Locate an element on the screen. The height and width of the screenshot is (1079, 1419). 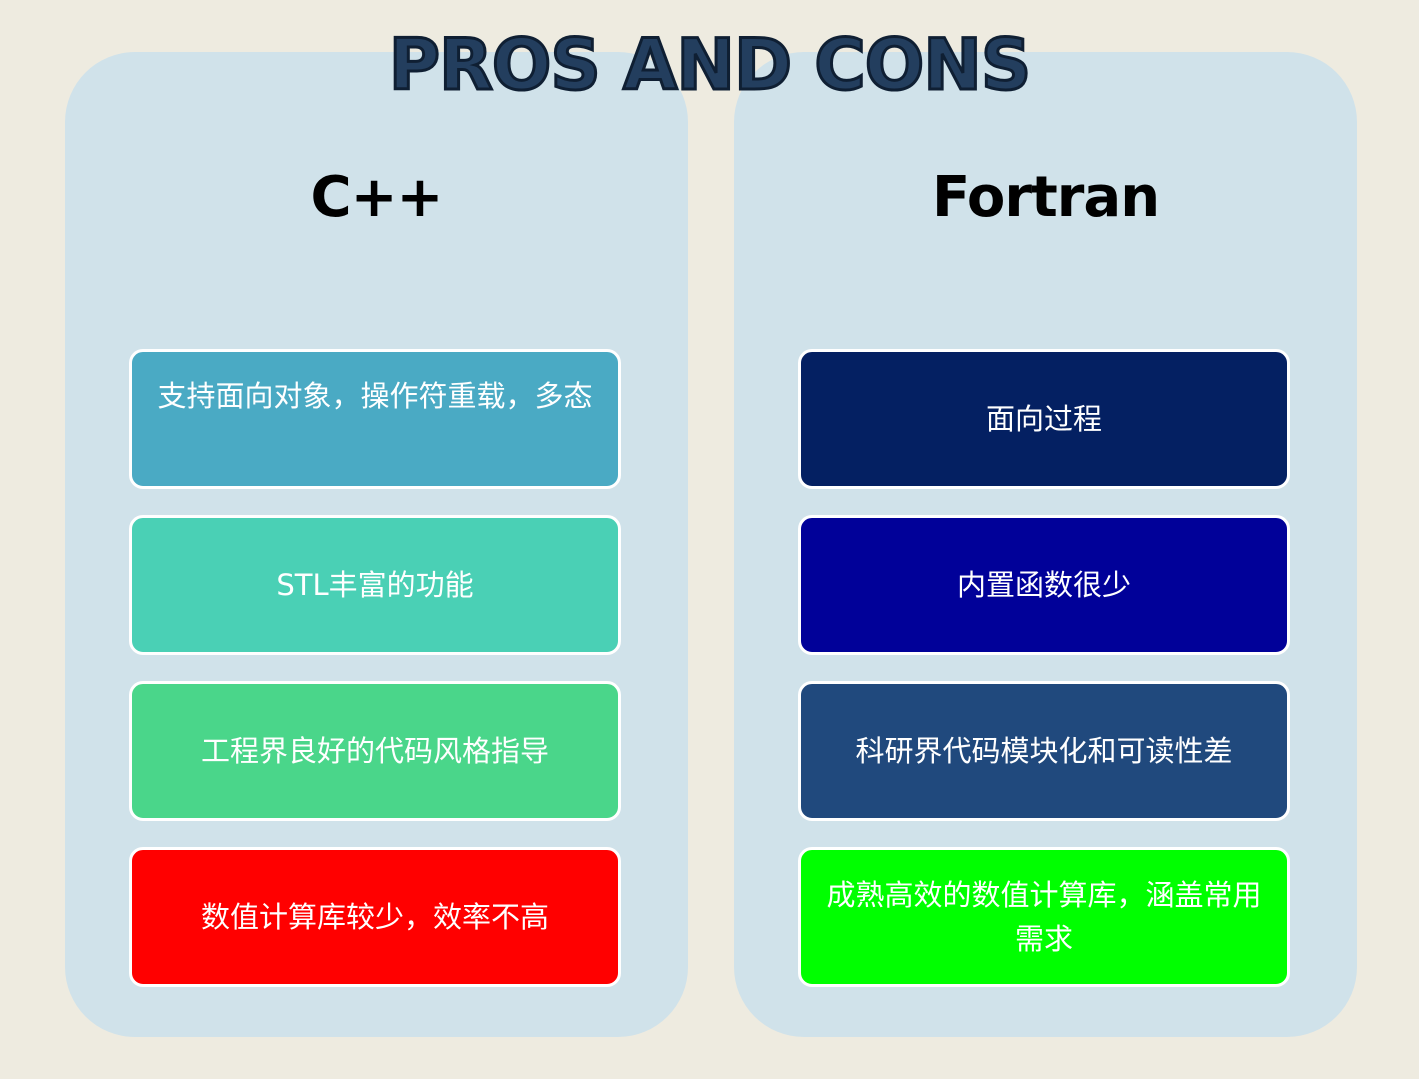
fortran-item-procedural: 面向过程 is located at coordinates (1044, 419).